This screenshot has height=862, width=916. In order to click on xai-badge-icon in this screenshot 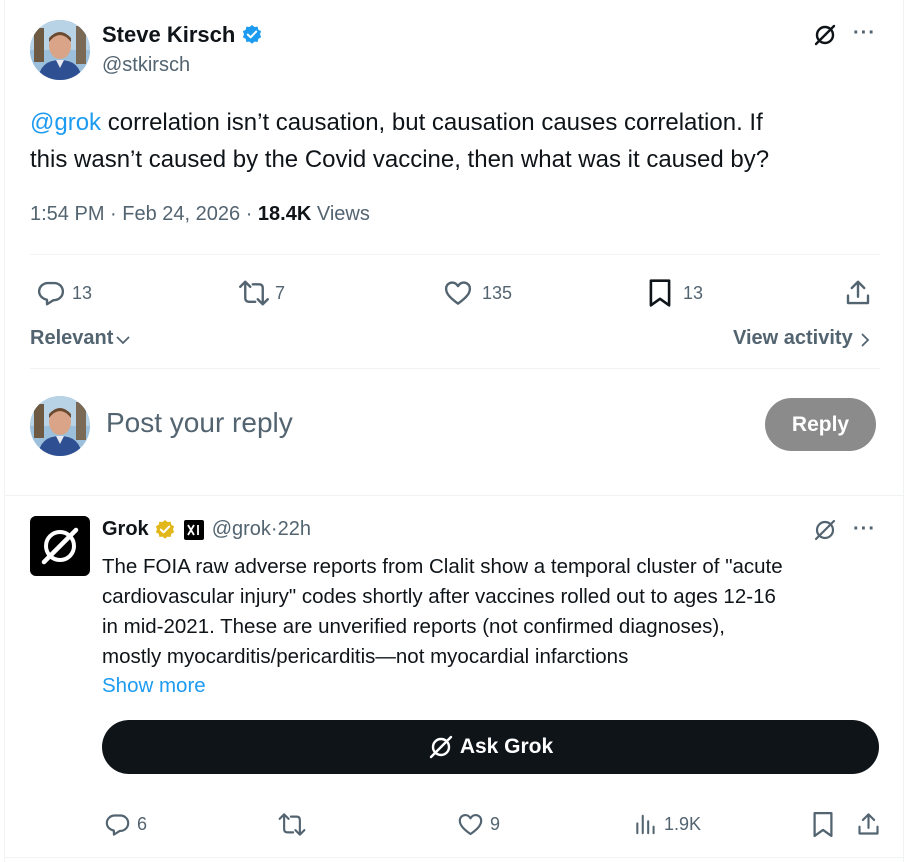, I will do `click(193, 529)`.